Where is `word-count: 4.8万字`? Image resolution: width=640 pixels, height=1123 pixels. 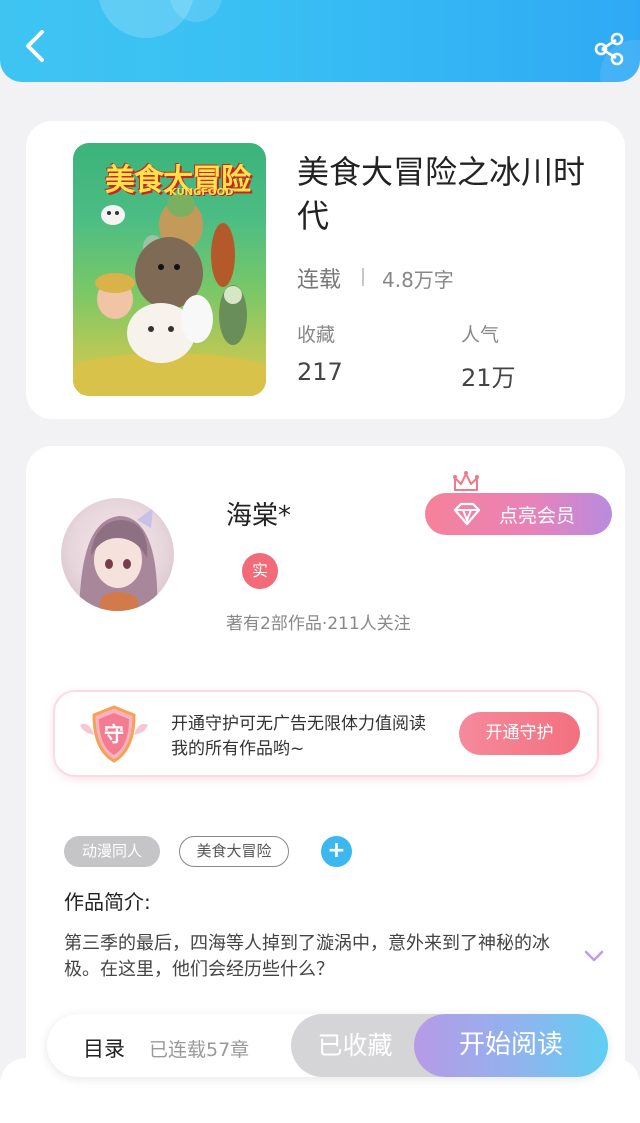 word-count: 4.8万字 is located at coordinates (418, 280).